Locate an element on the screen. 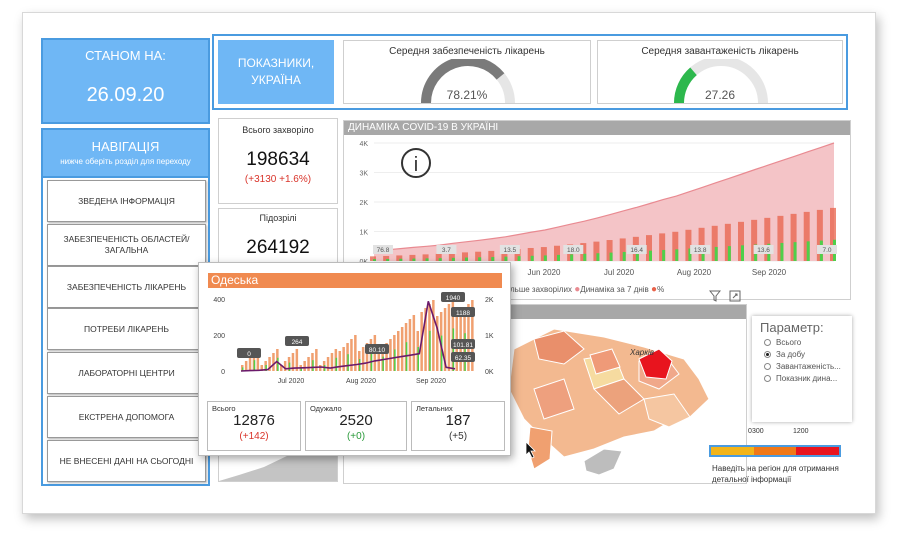 The width and height of the screenshot is (900, 536). x-tick-label: Sep 2020 is located at coordinates (431, 381).